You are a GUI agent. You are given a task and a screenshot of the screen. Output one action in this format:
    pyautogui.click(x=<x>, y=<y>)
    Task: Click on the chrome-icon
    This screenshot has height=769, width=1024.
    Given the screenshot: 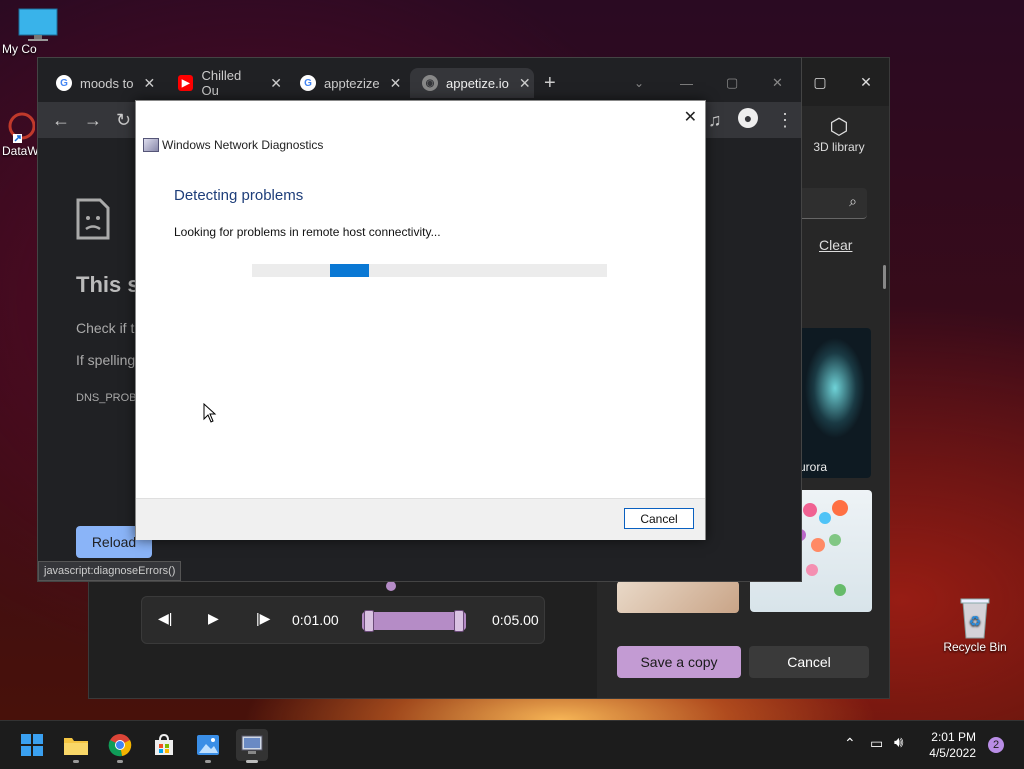 What is the action you would take?
    pyautogui.click(x=120, y=746)
    